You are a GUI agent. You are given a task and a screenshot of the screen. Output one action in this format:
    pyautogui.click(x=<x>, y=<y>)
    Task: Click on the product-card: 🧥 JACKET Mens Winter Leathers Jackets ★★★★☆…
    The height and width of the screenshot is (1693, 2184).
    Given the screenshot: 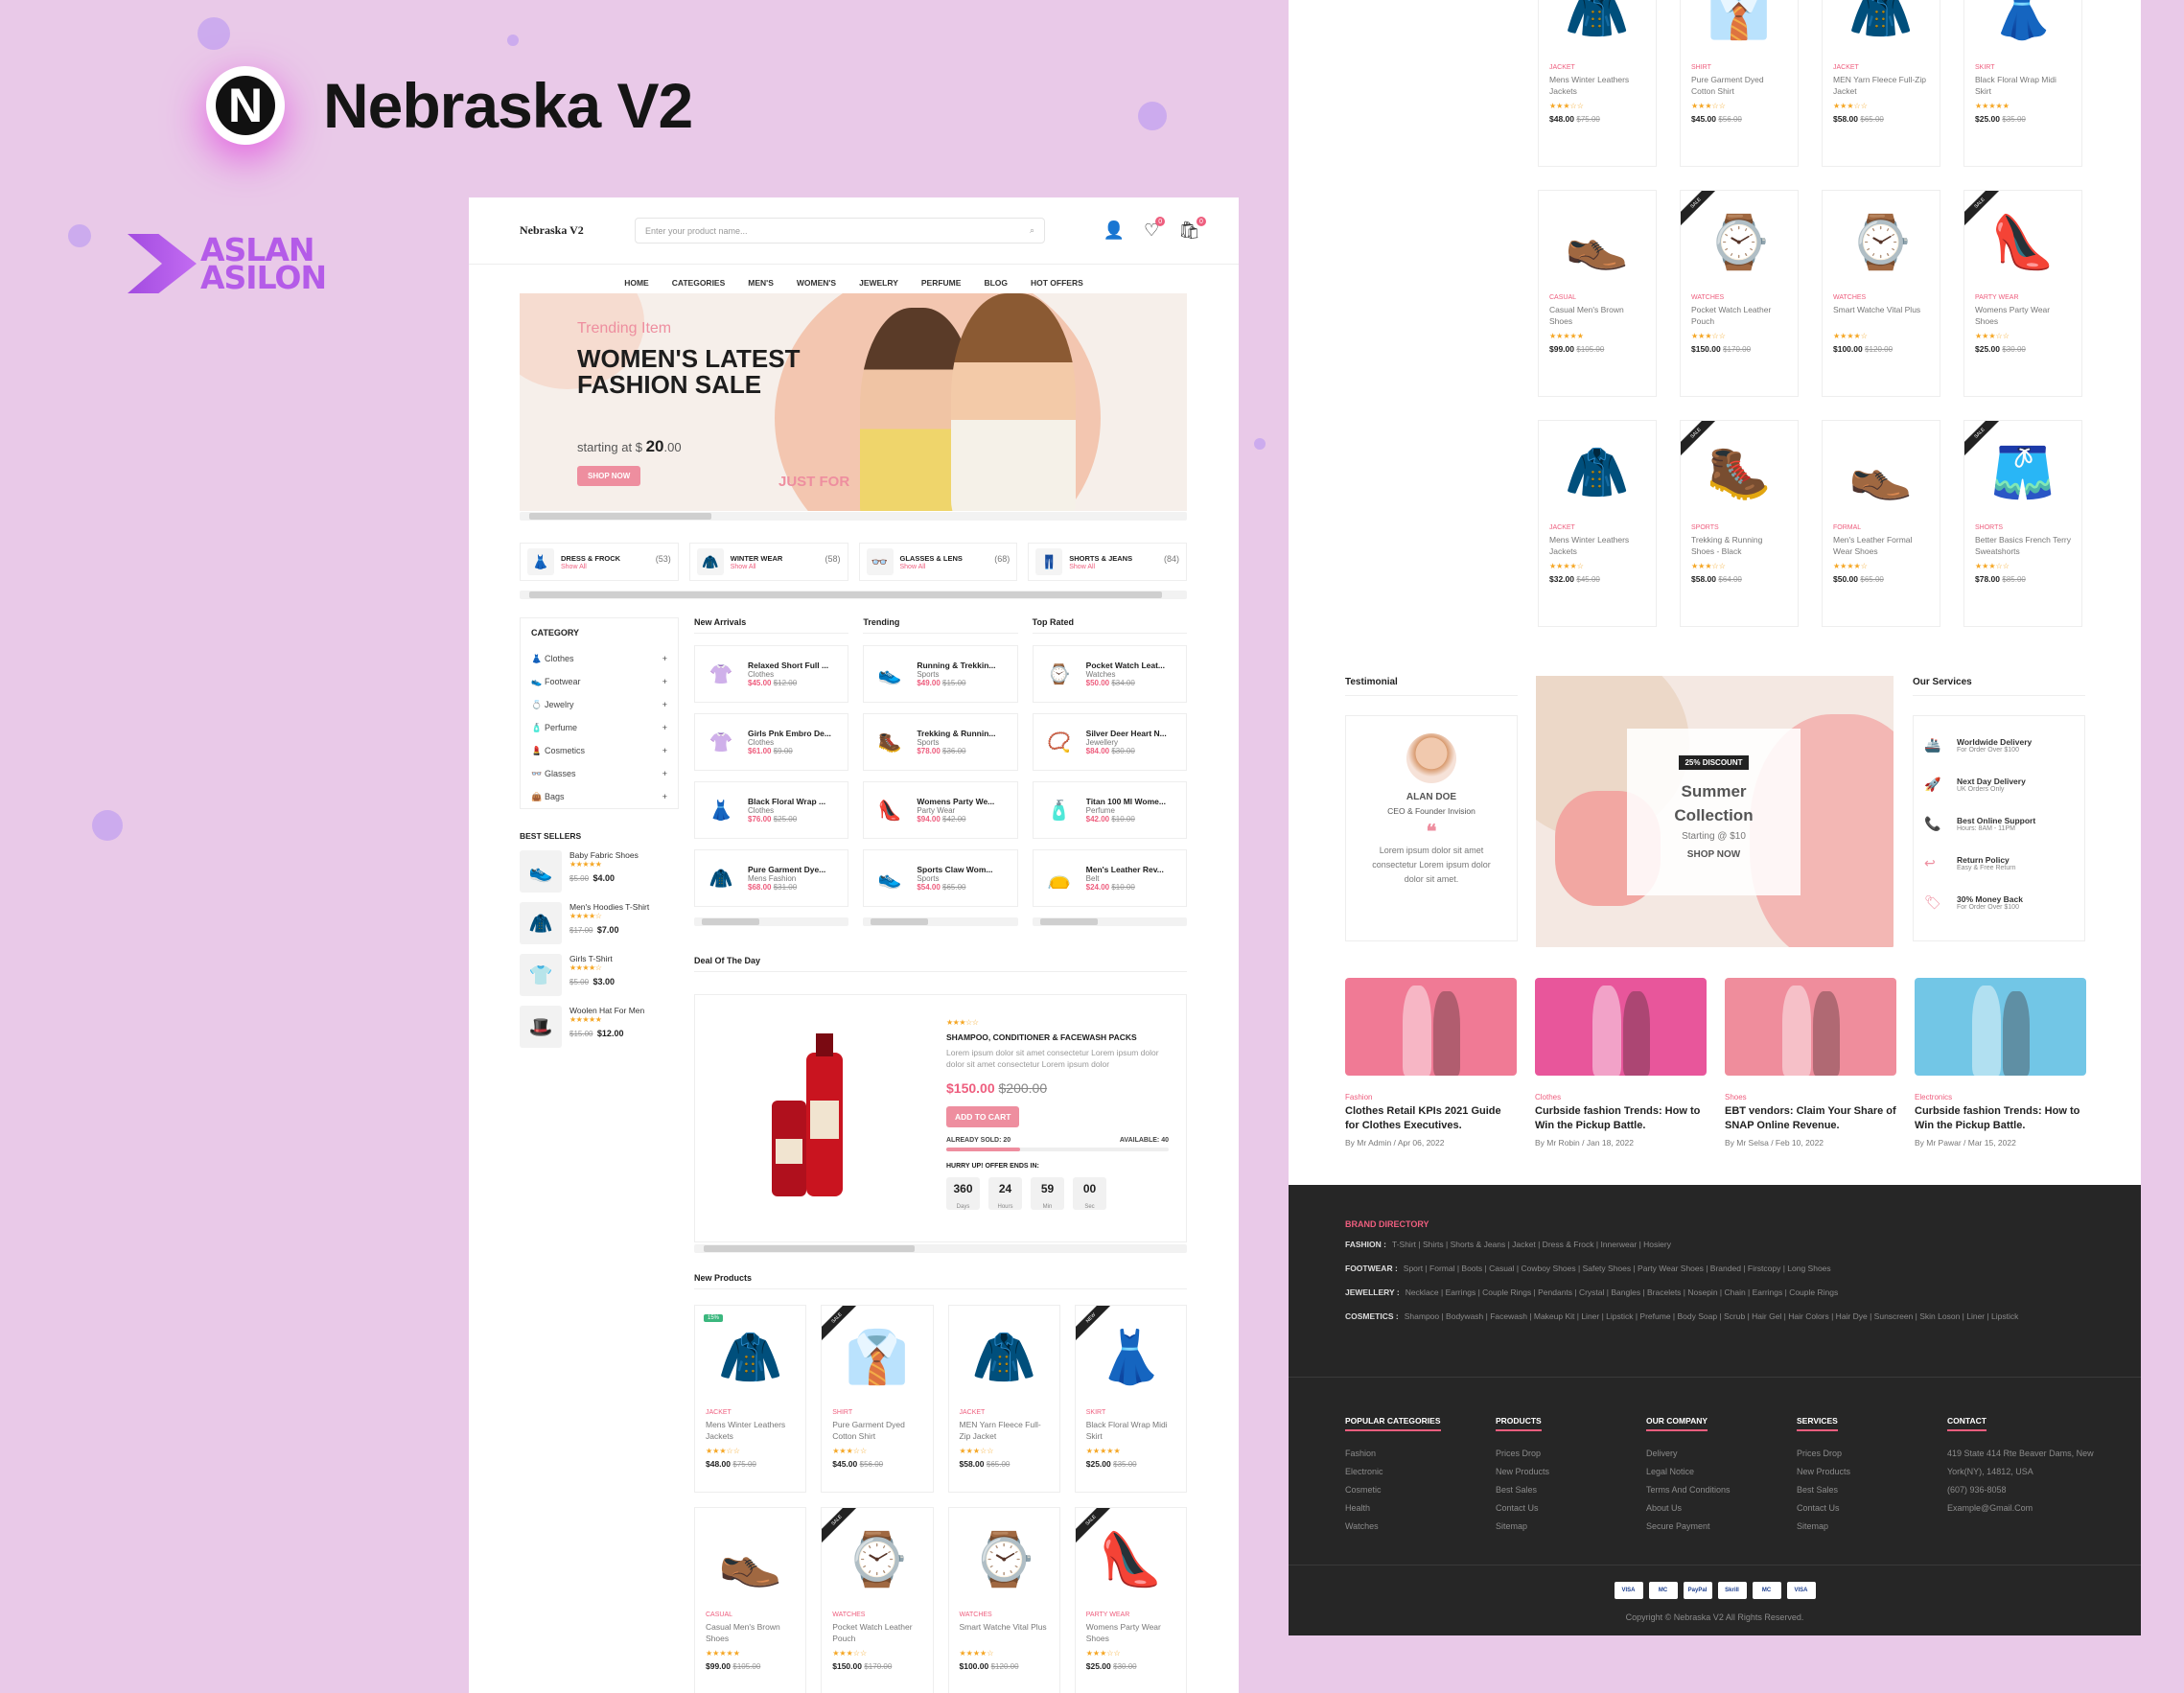 What is the action you would take?
    pyautogui.click(x=1597, y=523)
    